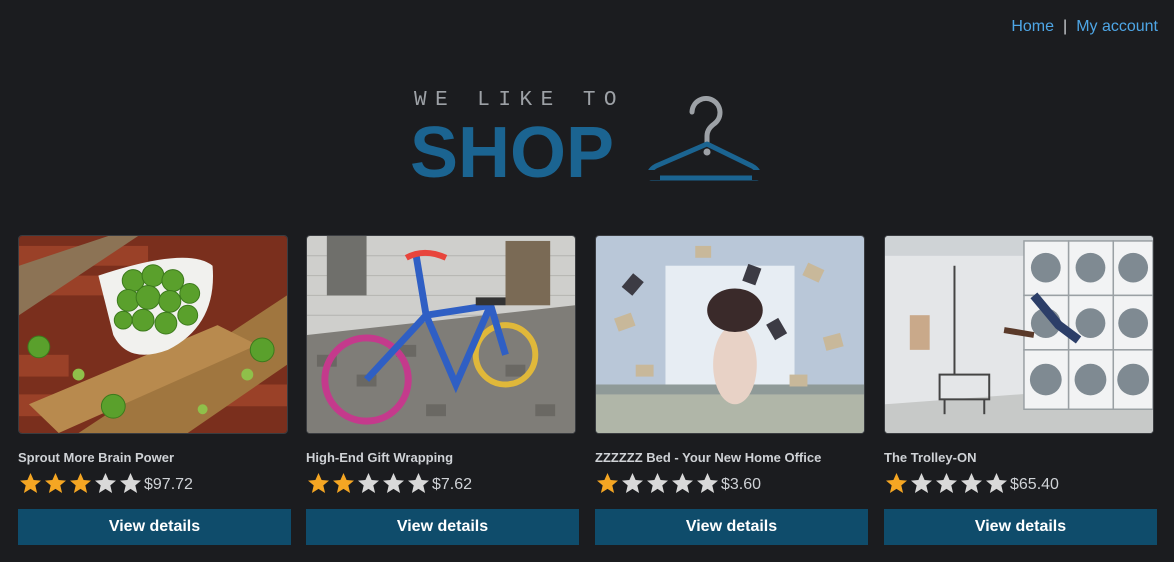  Describe the element at coordinates (154, 457) in the screenshot. I see `product-name: Sprout More Brain Power` at that location.